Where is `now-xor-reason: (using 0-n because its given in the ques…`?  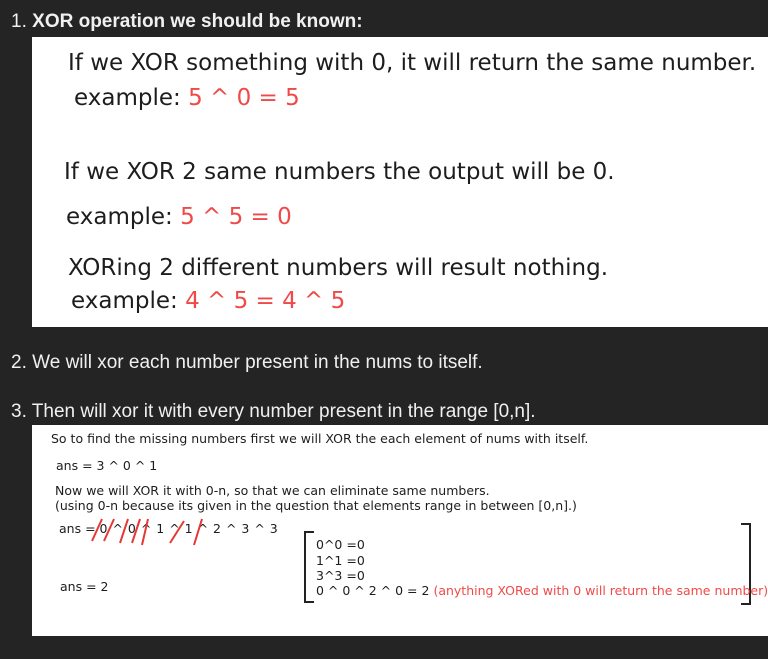 now-xor-reason: (using 0-n because its given in the ques… is located at coordinates (316, 505).